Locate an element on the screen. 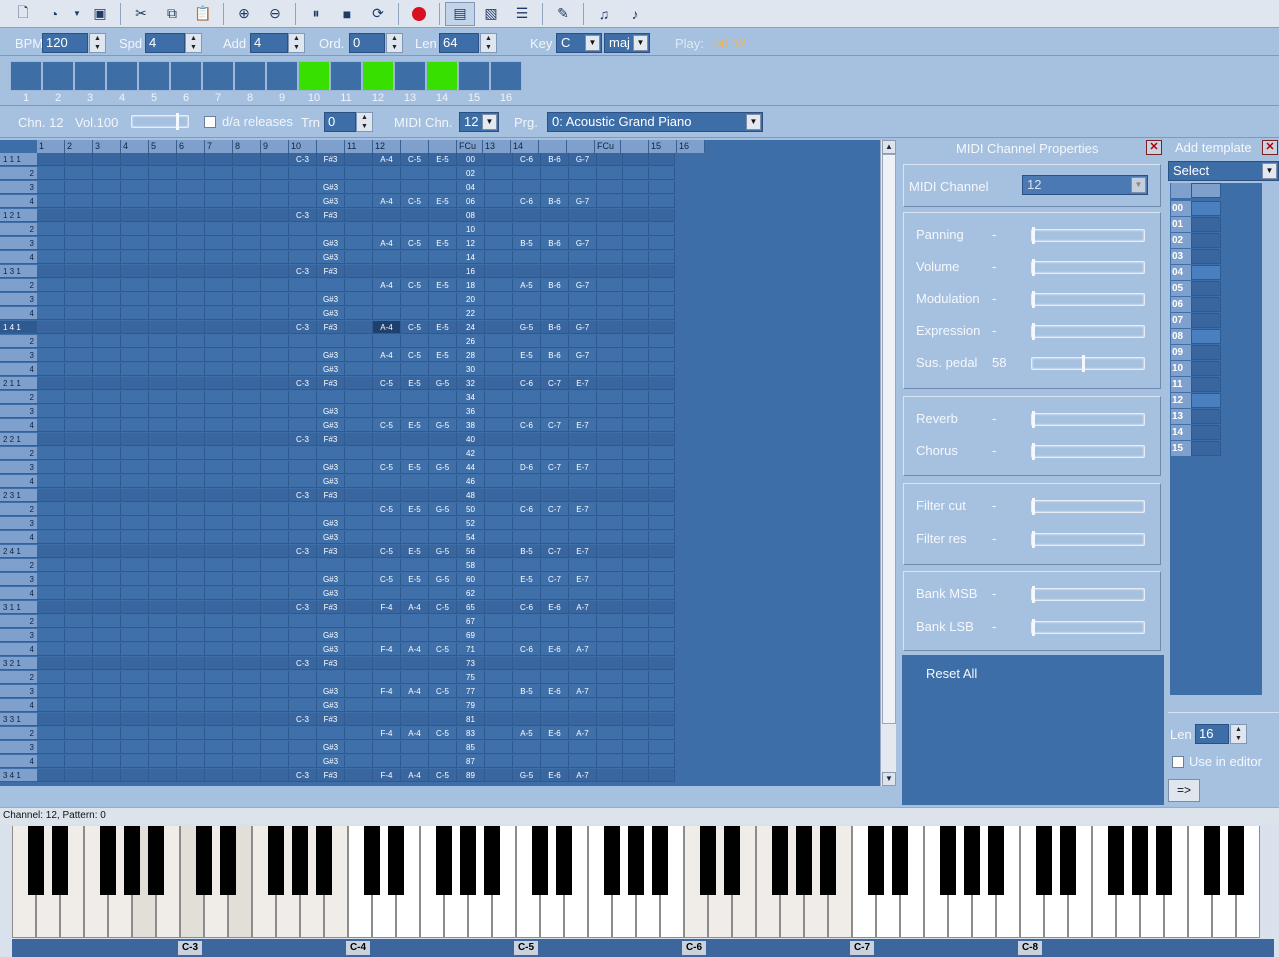  grid-cell: 32 is located at coordinates (471, 383).